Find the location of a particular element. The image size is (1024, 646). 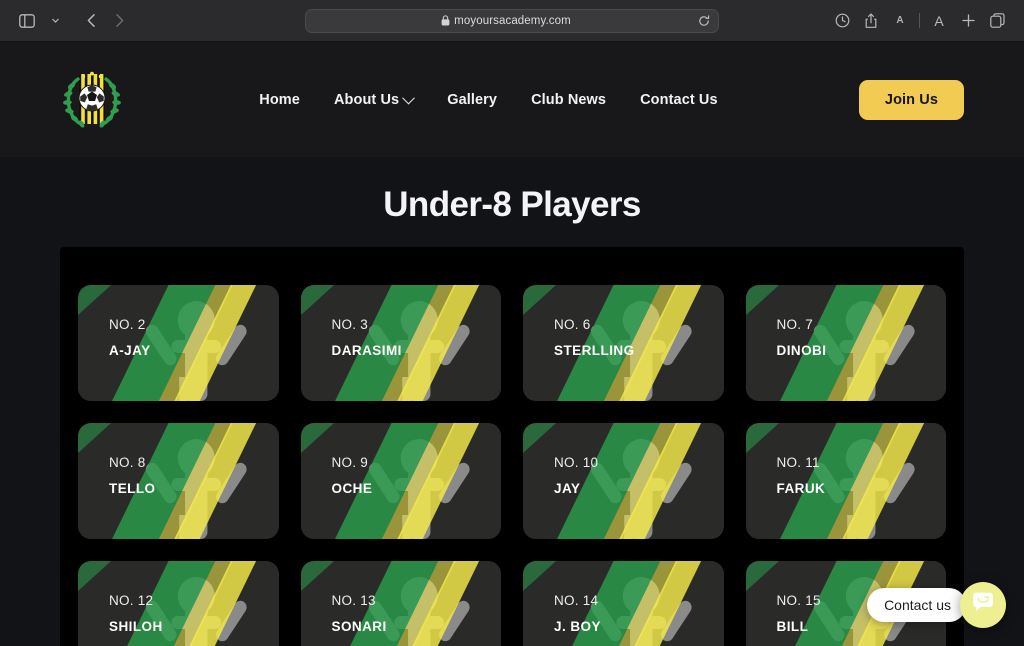

player-card: NO. 6 STERLLING is located at coordinates (623, 343).